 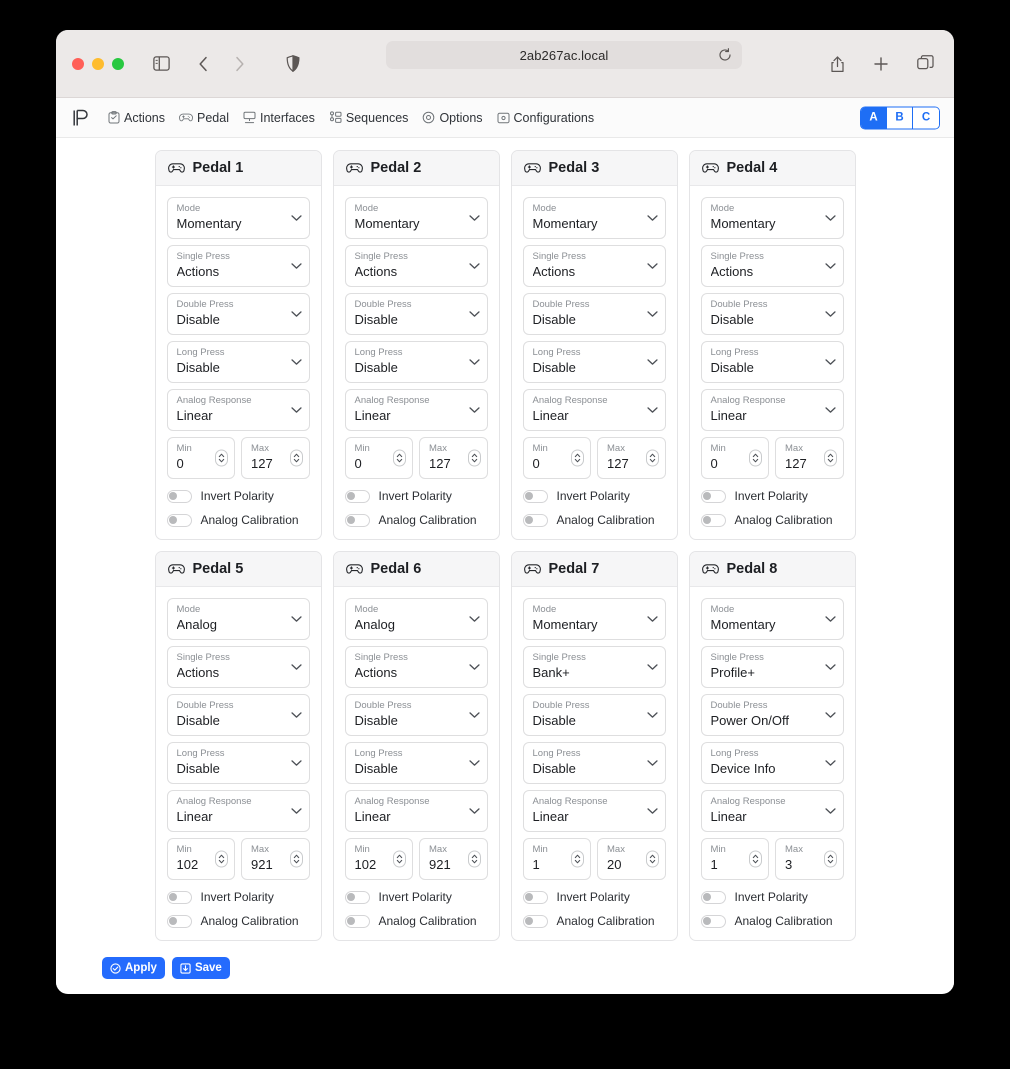 What do you see at coordinates (772, 667) in the screenshot?
I see `single-press-select: Single Press Profile+` at bounding box center [772, 667].